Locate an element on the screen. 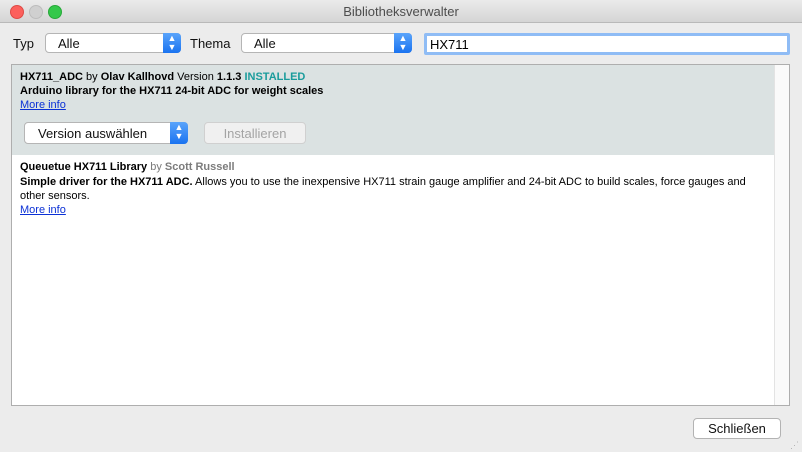 The height and width of the screenshot is (452, 802). version-label: Version is located at coordinates (195, 77).